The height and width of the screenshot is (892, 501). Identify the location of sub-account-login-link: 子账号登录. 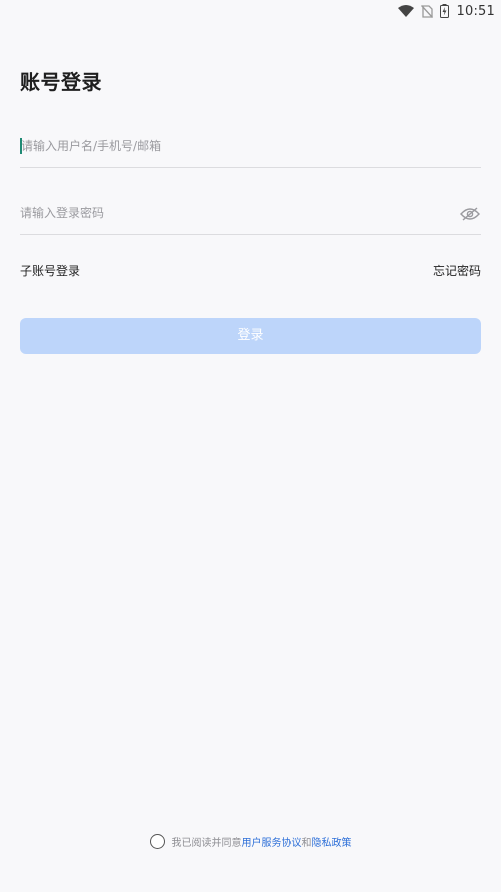
(50, 270).